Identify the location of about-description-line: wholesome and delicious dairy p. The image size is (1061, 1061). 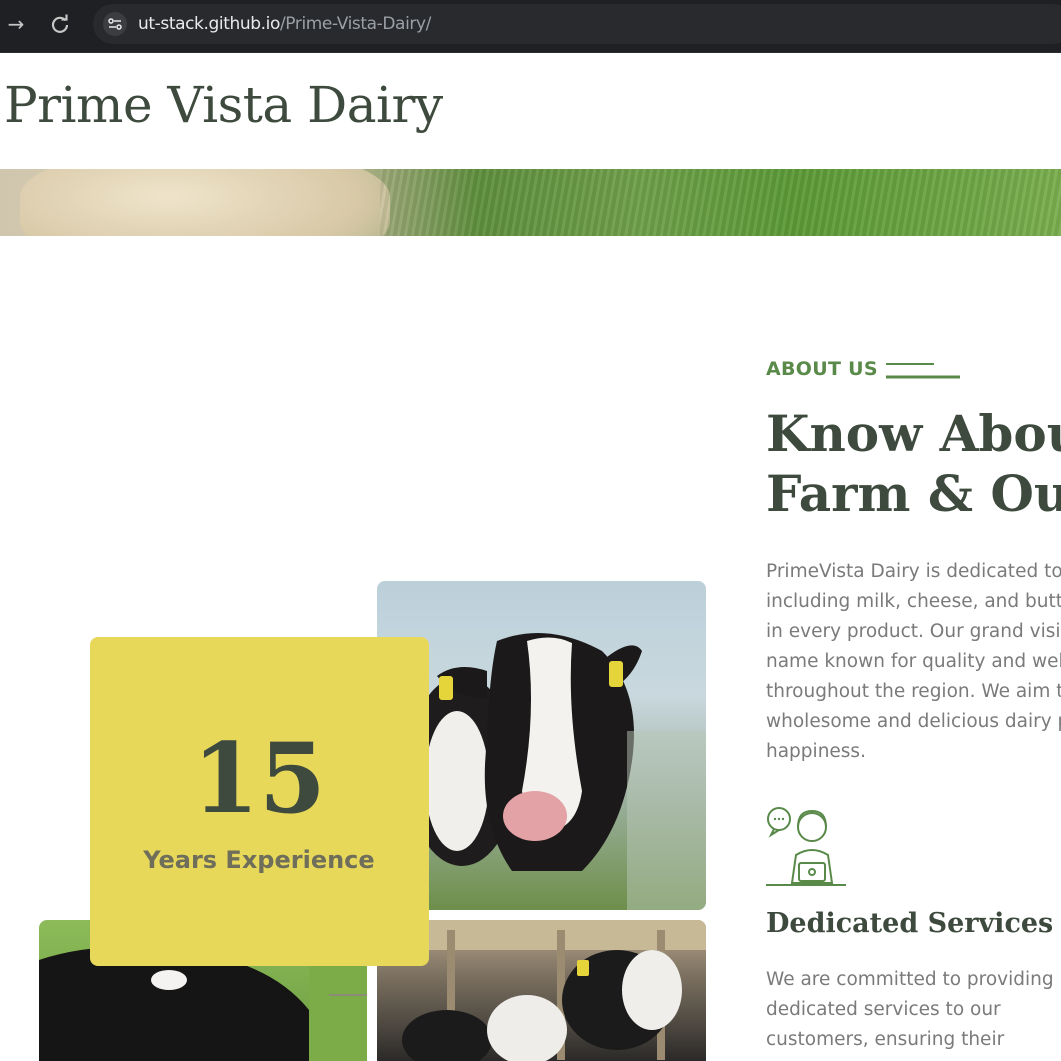
(913, 721).